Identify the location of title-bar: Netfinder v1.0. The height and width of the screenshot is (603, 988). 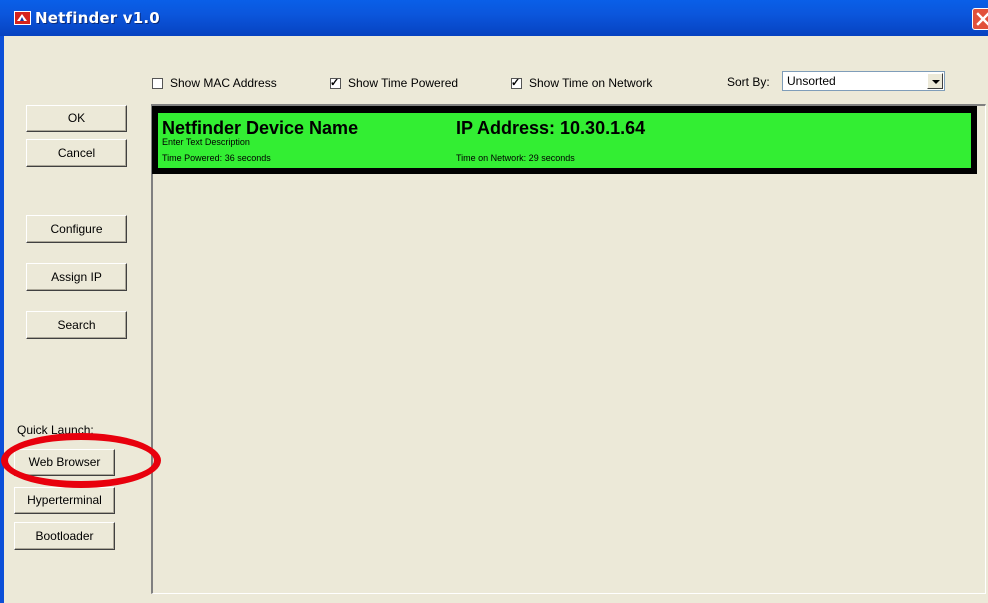
(494, 18).